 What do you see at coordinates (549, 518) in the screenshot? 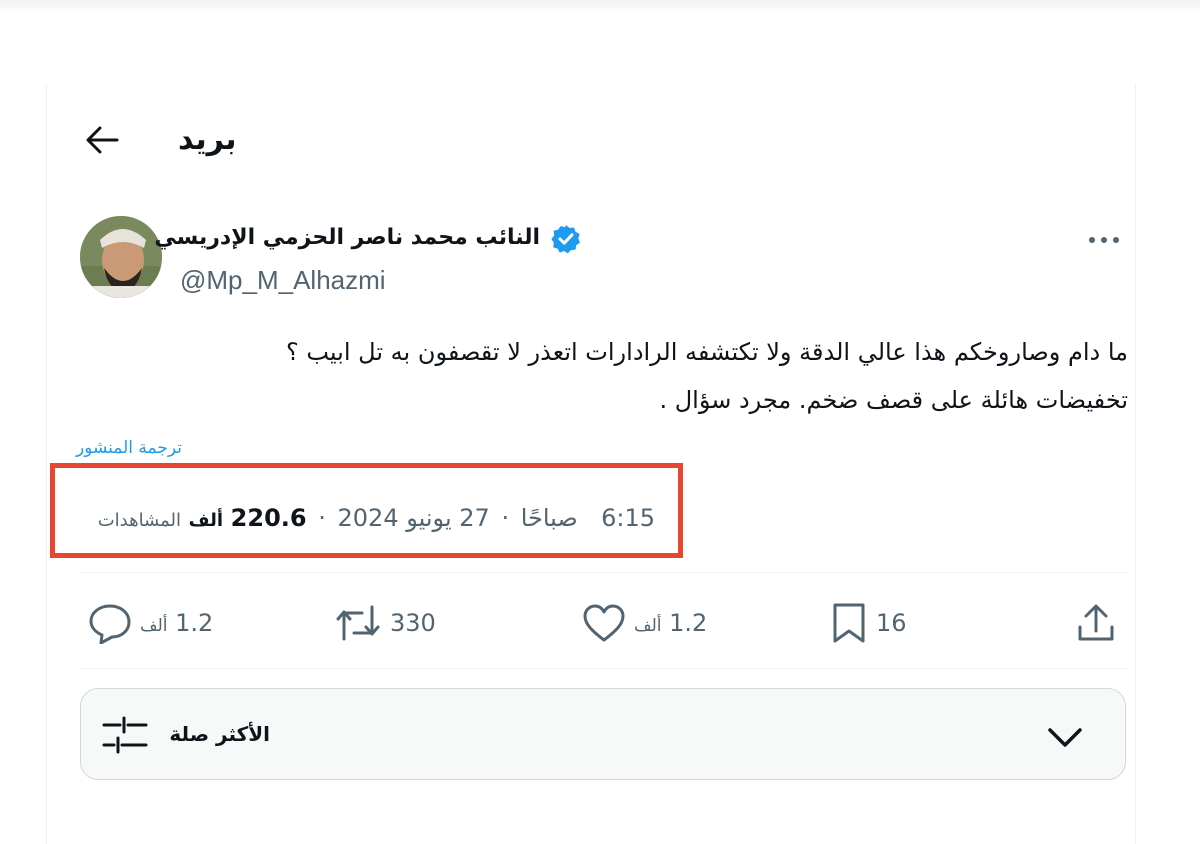
I see `post-period: صباحًا` at bounding box center [549, 518].